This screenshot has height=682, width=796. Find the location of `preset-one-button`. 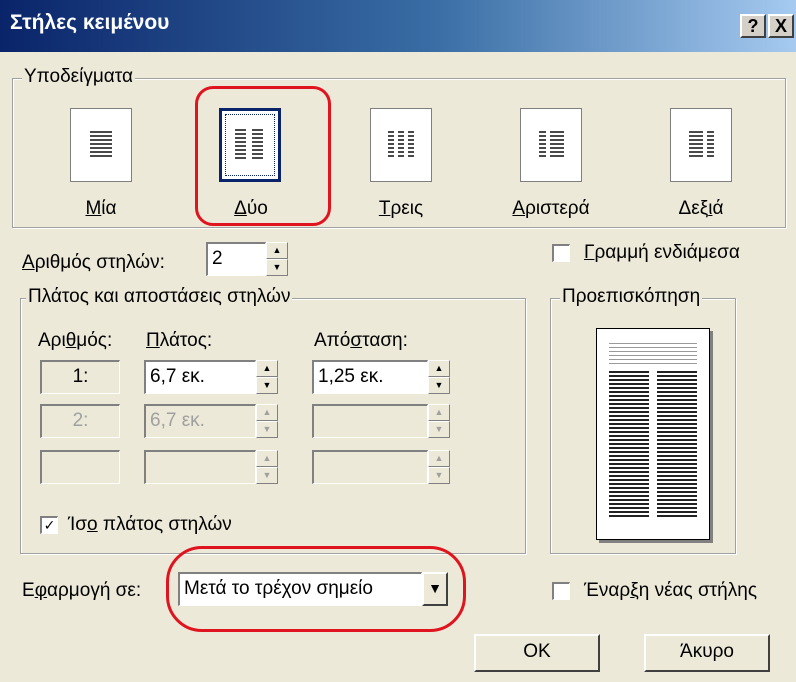

preset-one-button is located at coordinates (101, 145).